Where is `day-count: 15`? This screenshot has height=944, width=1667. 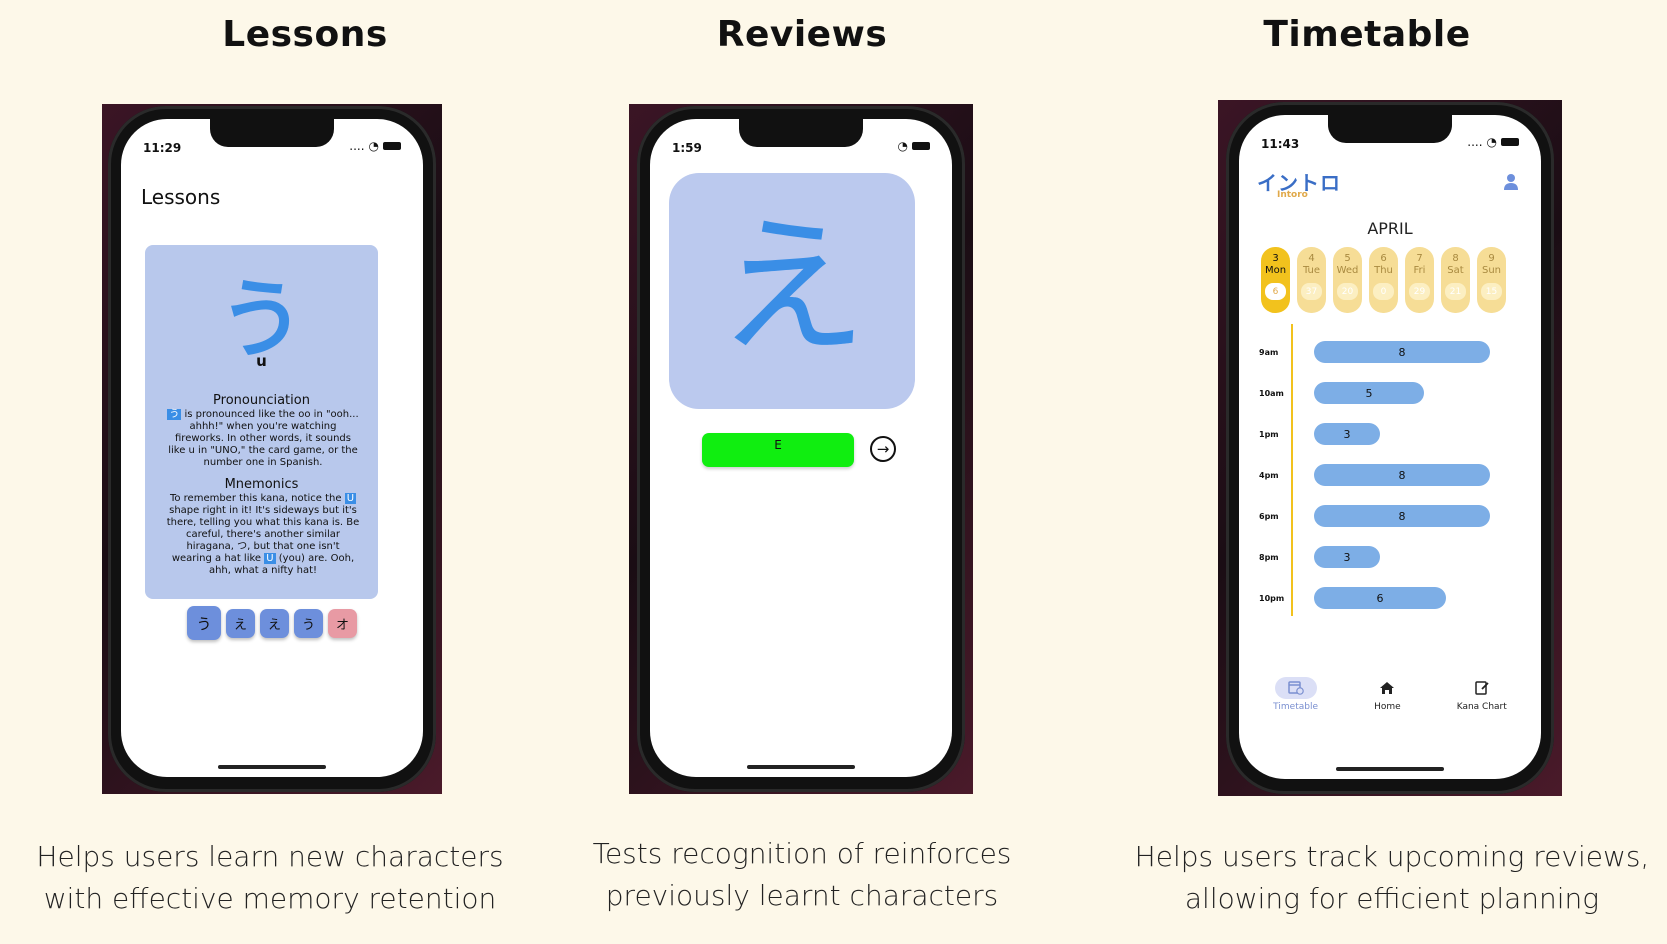
day-count: 15 is located at coordinates (1491, 291).